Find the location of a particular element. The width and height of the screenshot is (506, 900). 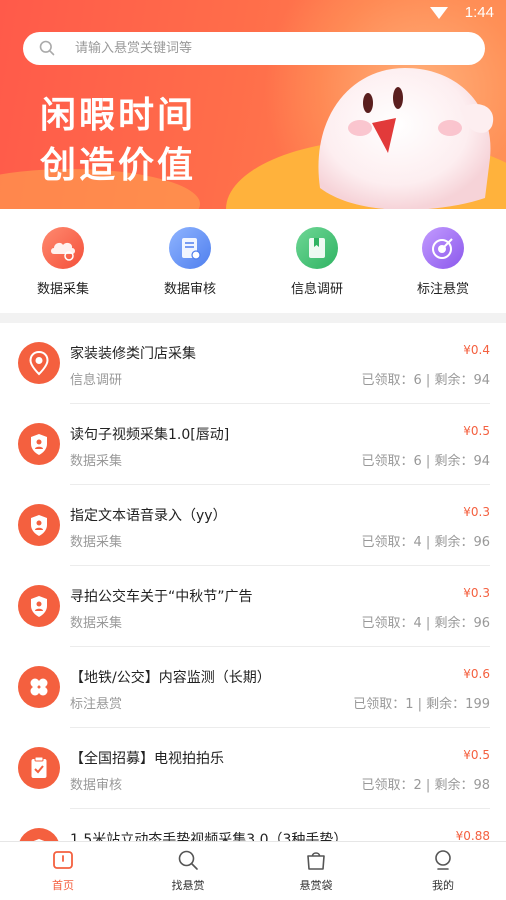

status-time: 1:44 is located at coordinates (479, 12).